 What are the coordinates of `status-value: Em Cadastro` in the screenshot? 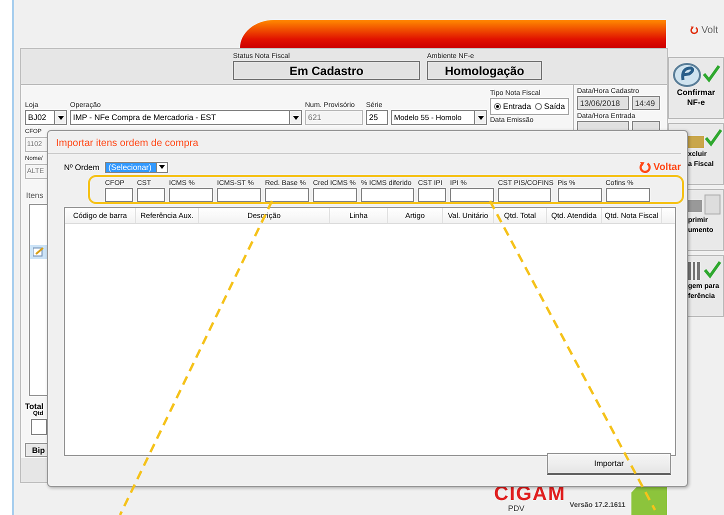 It's located at (326, 70).